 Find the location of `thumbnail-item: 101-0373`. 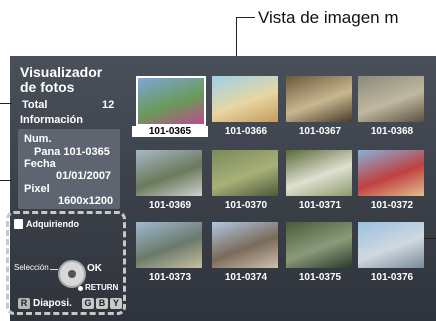

thumbnail-item: 101-0373 is located at coordinates (170, 256).